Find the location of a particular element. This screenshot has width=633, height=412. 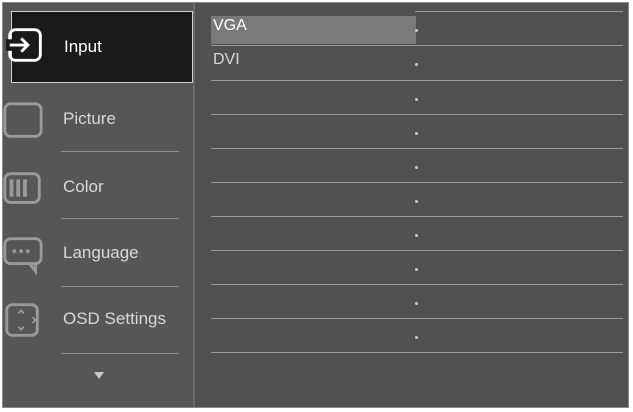

menu-item-label: Input is located at coordinates (83, 46).